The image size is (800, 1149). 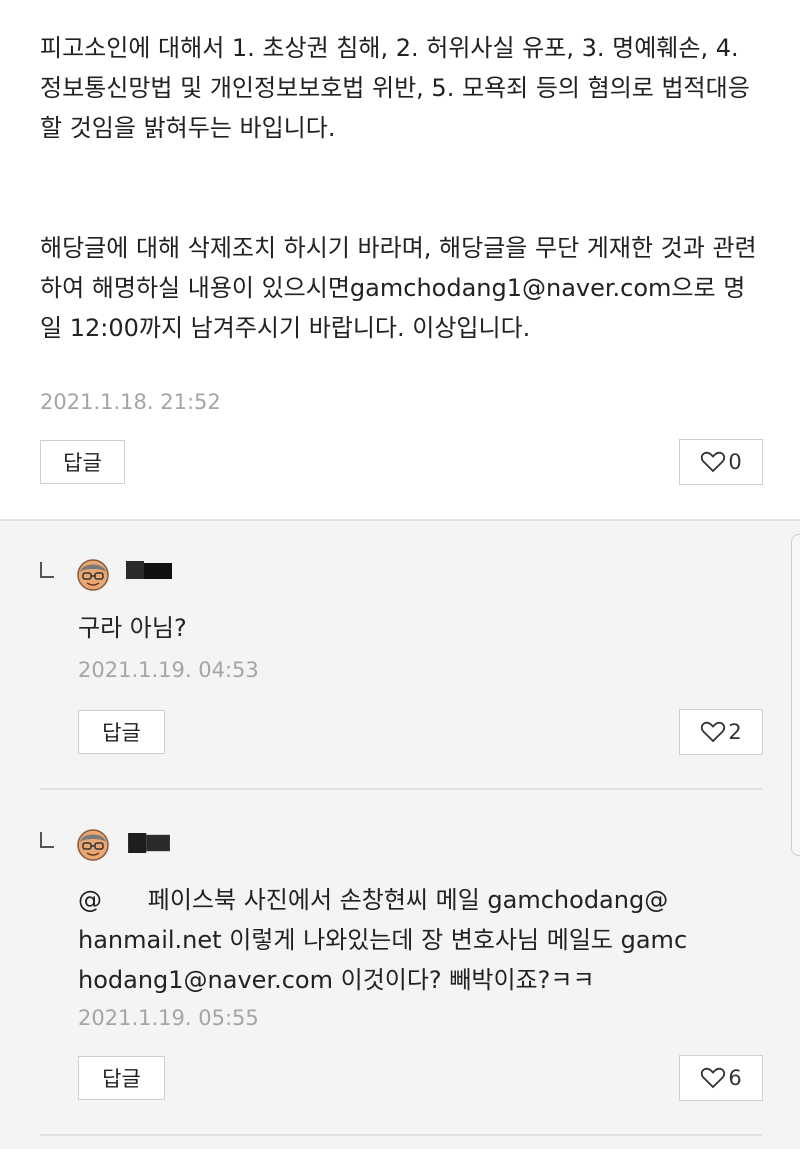 What do you see at coordinates (336, 980) in the screenshot?
I see `reply-2-text-line-3: hodang1@naver.com 이것이다? 빼박이죠?ㅋㅋ` at bounding box center [336, 980].